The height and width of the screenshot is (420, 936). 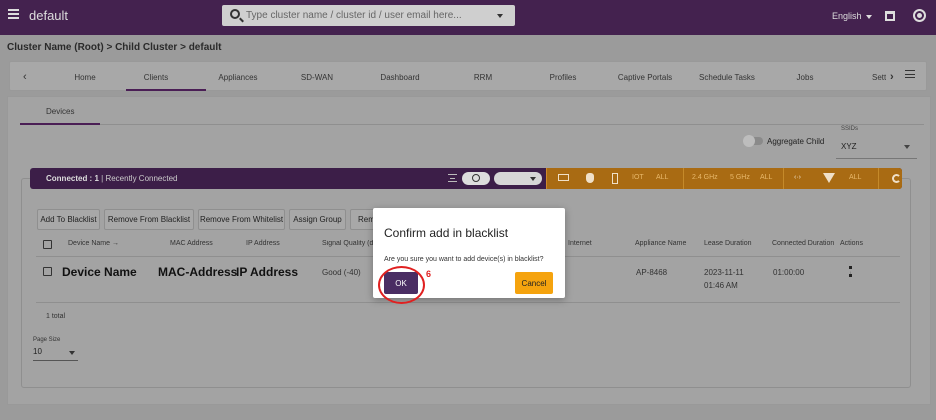 What do you see at coordinates (829, 178) in the screenshot?
I see `wifi-icon` at bounding box center [829, 178].